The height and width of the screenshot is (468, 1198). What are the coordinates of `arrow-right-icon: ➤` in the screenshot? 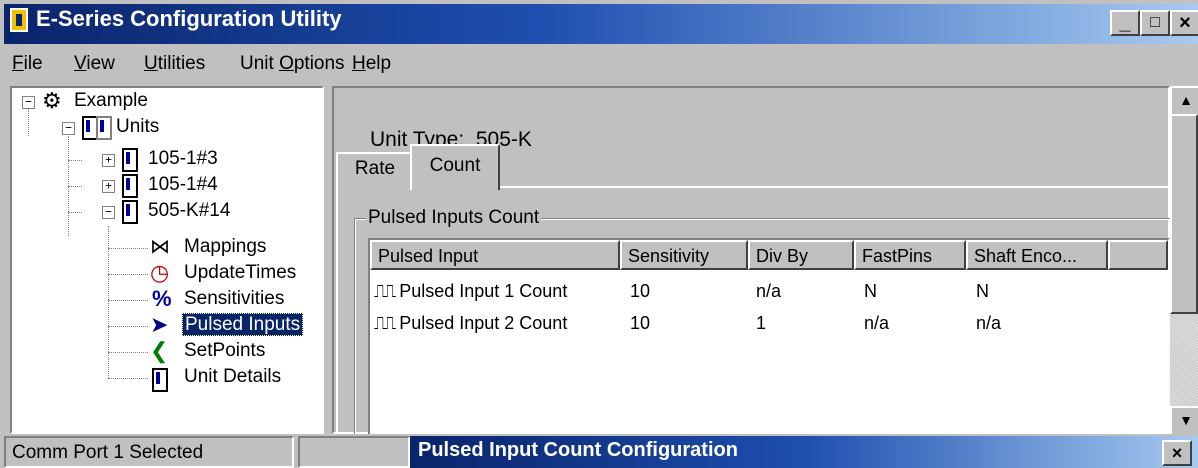 It's located at (159, 324).